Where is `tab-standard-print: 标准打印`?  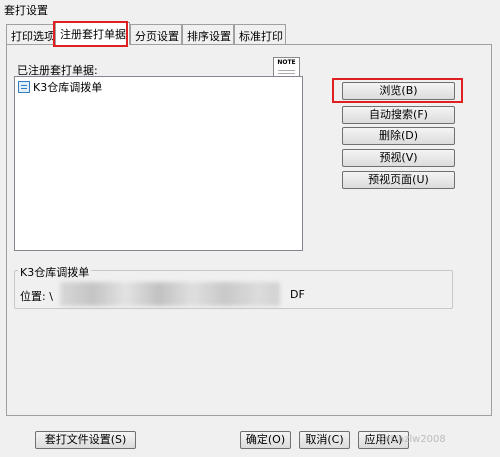 tab-standard-print: 标准打印 is located at coordinates (260, 34).